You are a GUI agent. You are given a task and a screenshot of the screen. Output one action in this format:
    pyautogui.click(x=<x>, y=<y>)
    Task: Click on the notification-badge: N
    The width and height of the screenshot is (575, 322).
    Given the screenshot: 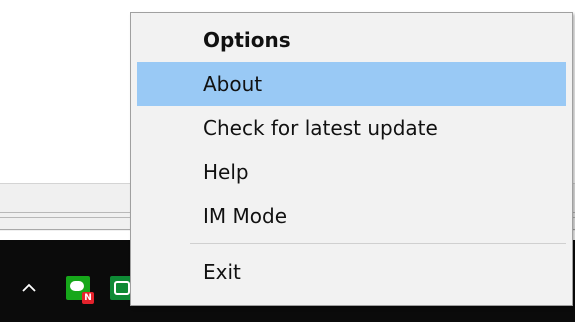 What is the action you would take?
    pyautogui.click(x=88, y=298)
    